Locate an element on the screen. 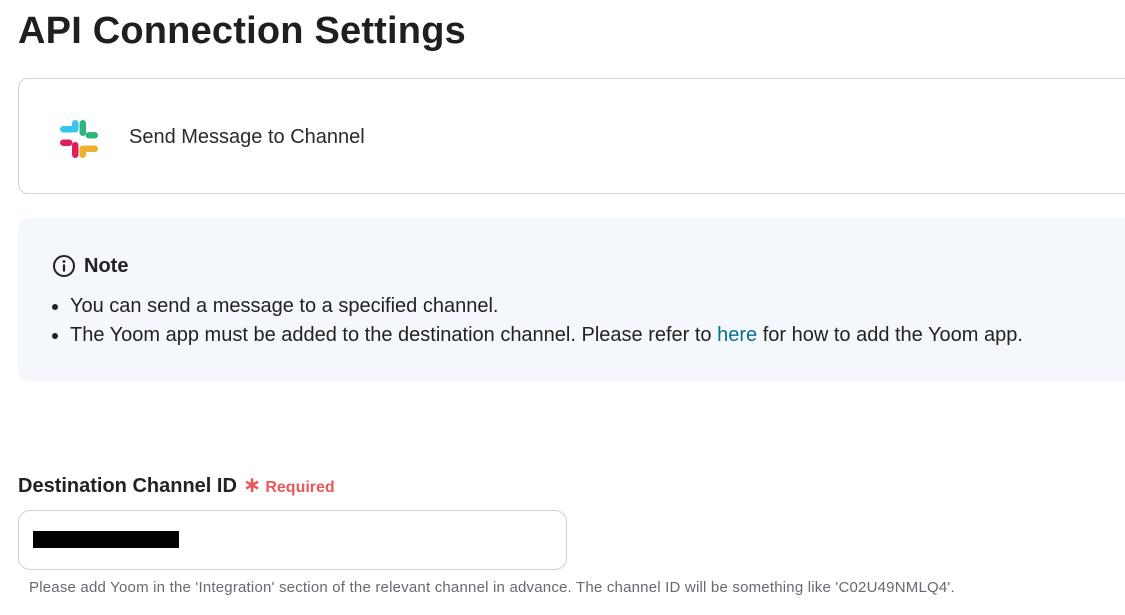 This screenshot has height=615, width=1125. action-label: Send Message to Channel is located at coordinates (247, 137).